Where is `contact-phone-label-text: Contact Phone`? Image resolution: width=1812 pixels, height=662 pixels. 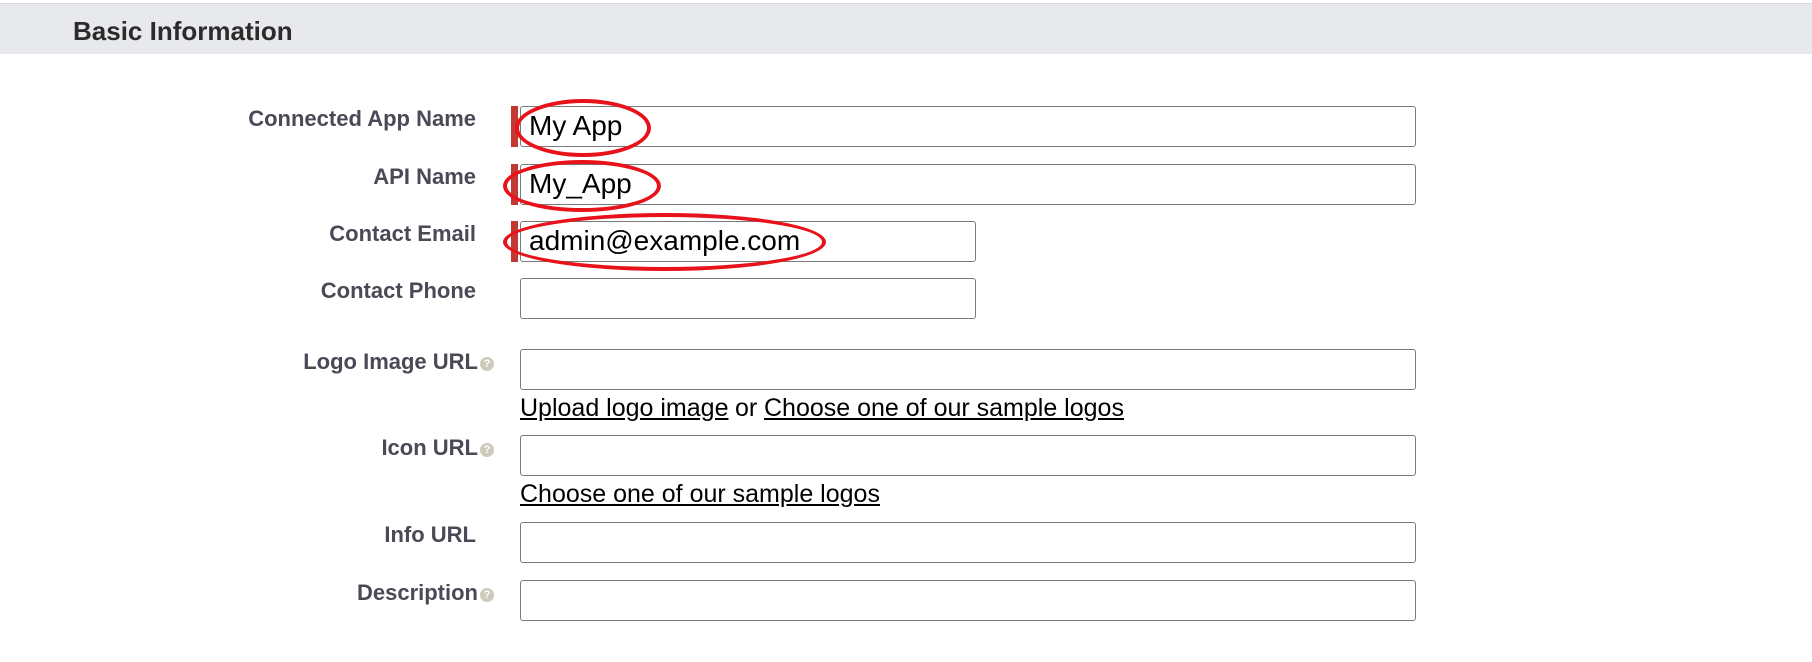 contact-phone-label-text: Contact Phone is located at coordinates (398, 290).